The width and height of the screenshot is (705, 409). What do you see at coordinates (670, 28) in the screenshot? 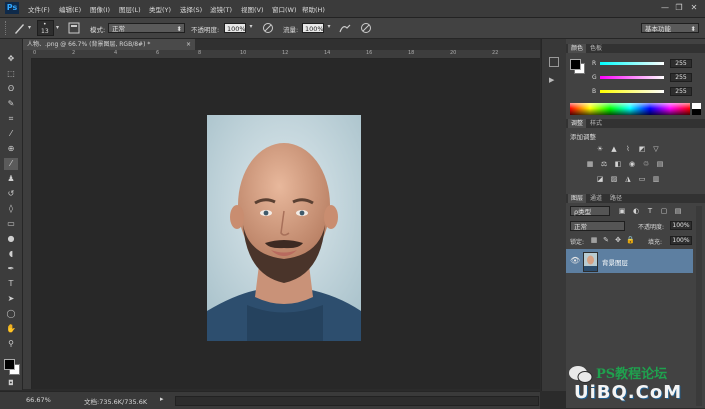
I see `workspace-select: 基本功能 ⬍` at bounding box center [670, 28].